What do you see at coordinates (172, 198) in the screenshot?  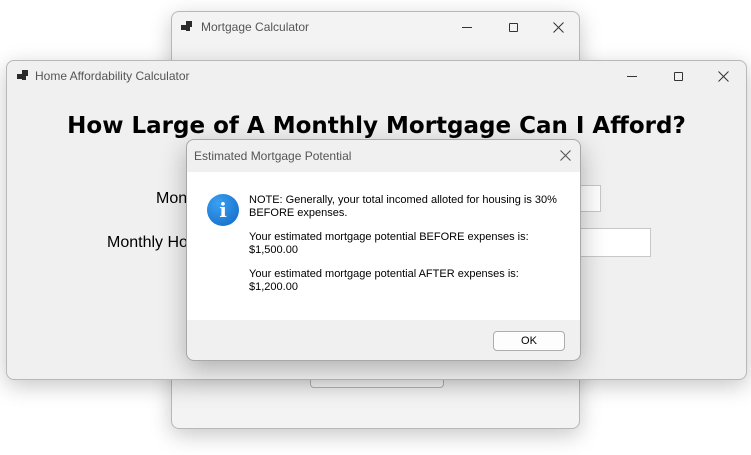 I see `monthly-income-label: Mon` at bounding box center [172, 198].